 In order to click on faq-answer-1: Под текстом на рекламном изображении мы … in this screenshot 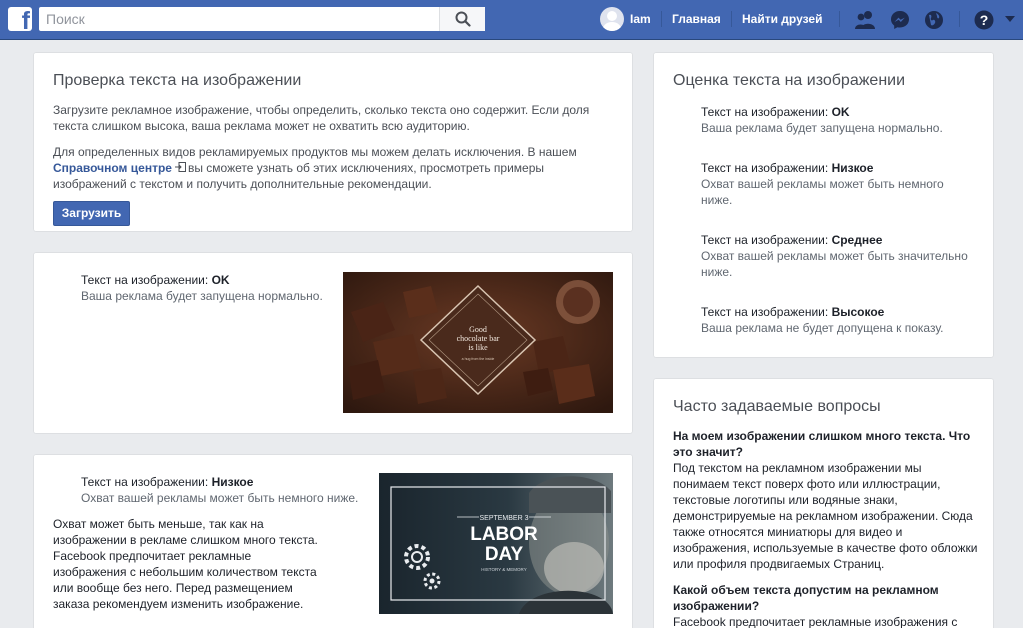, I will do `click(825, 516)`.